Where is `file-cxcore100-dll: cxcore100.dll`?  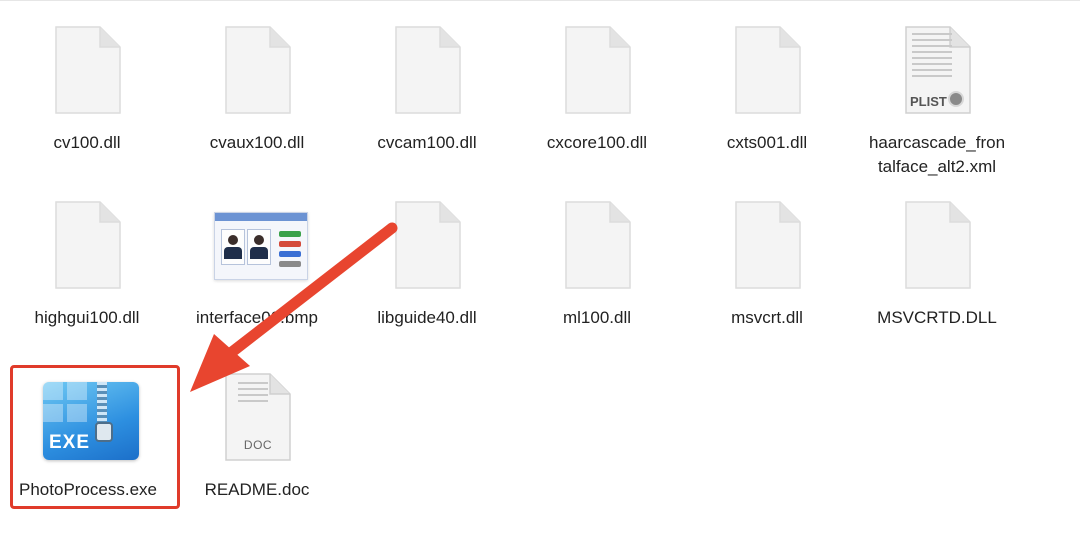 file-cxcore100-dll: cxcore100.dll is located at coordinates (597, 90).